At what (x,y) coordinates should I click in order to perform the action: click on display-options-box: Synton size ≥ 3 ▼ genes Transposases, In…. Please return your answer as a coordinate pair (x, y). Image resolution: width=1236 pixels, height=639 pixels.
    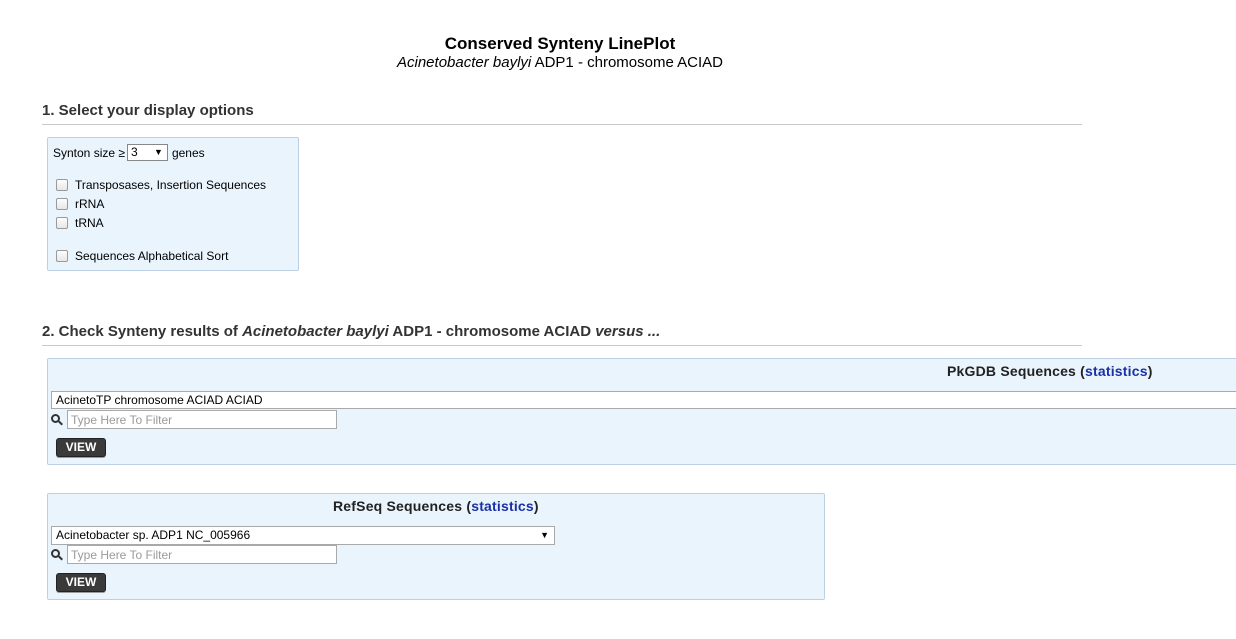
    Looking at the image, I should click on (173, 204).